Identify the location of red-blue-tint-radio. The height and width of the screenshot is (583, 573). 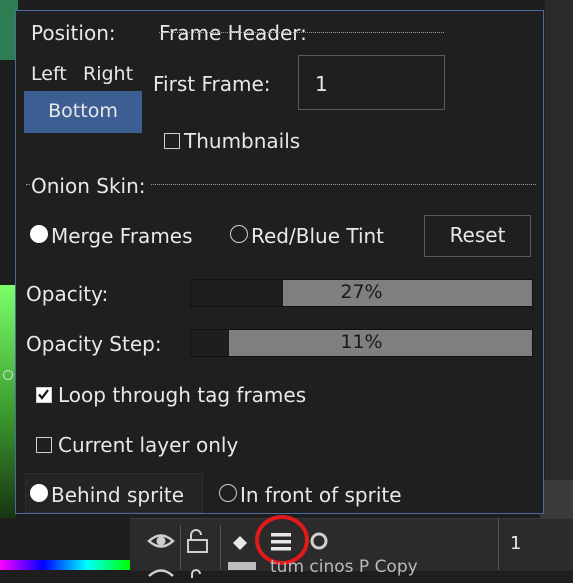
(239, 234).